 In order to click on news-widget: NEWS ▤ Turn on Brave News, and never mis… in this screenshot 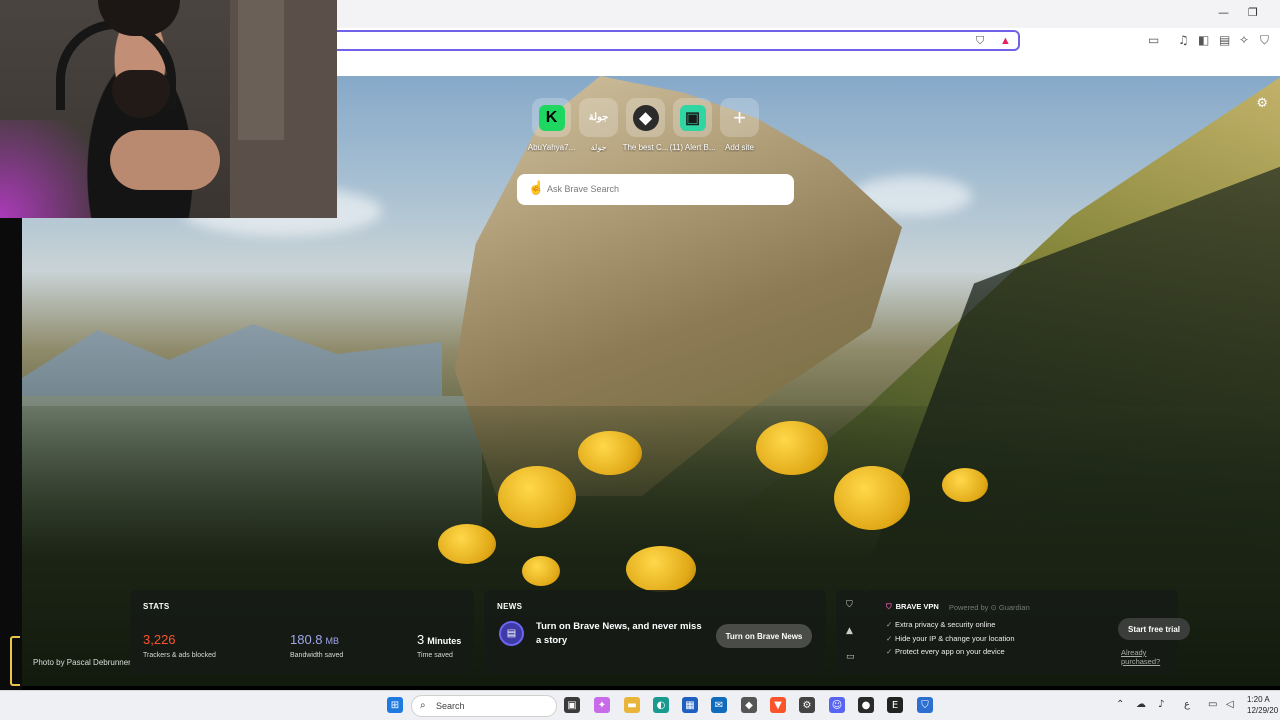, I will do `click(655, 632)`.